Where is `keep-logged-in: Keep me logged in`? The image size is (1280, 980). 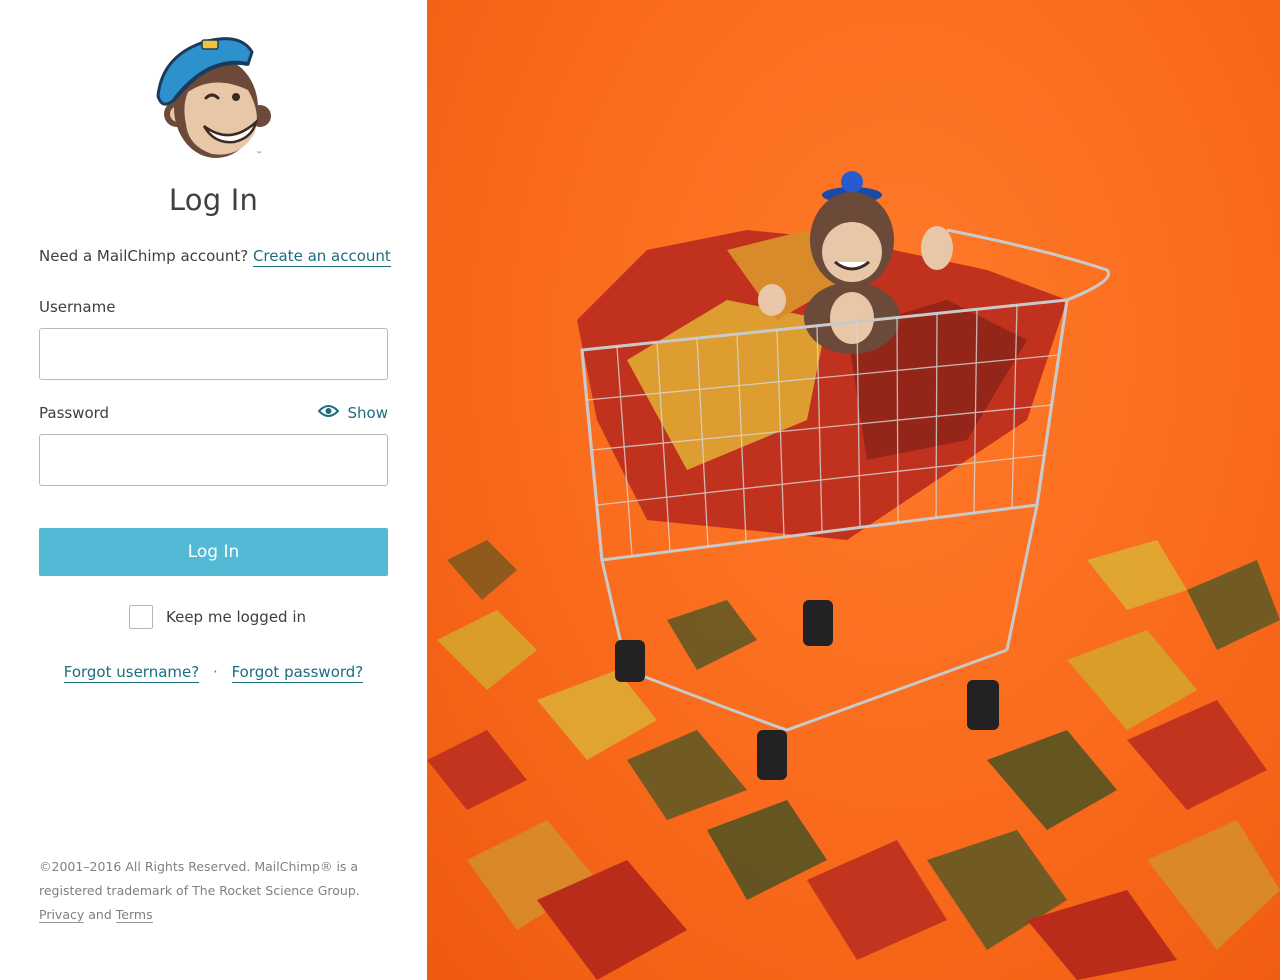
keep-logged-in: Keep me logged in is located at coordinates (217, 617).